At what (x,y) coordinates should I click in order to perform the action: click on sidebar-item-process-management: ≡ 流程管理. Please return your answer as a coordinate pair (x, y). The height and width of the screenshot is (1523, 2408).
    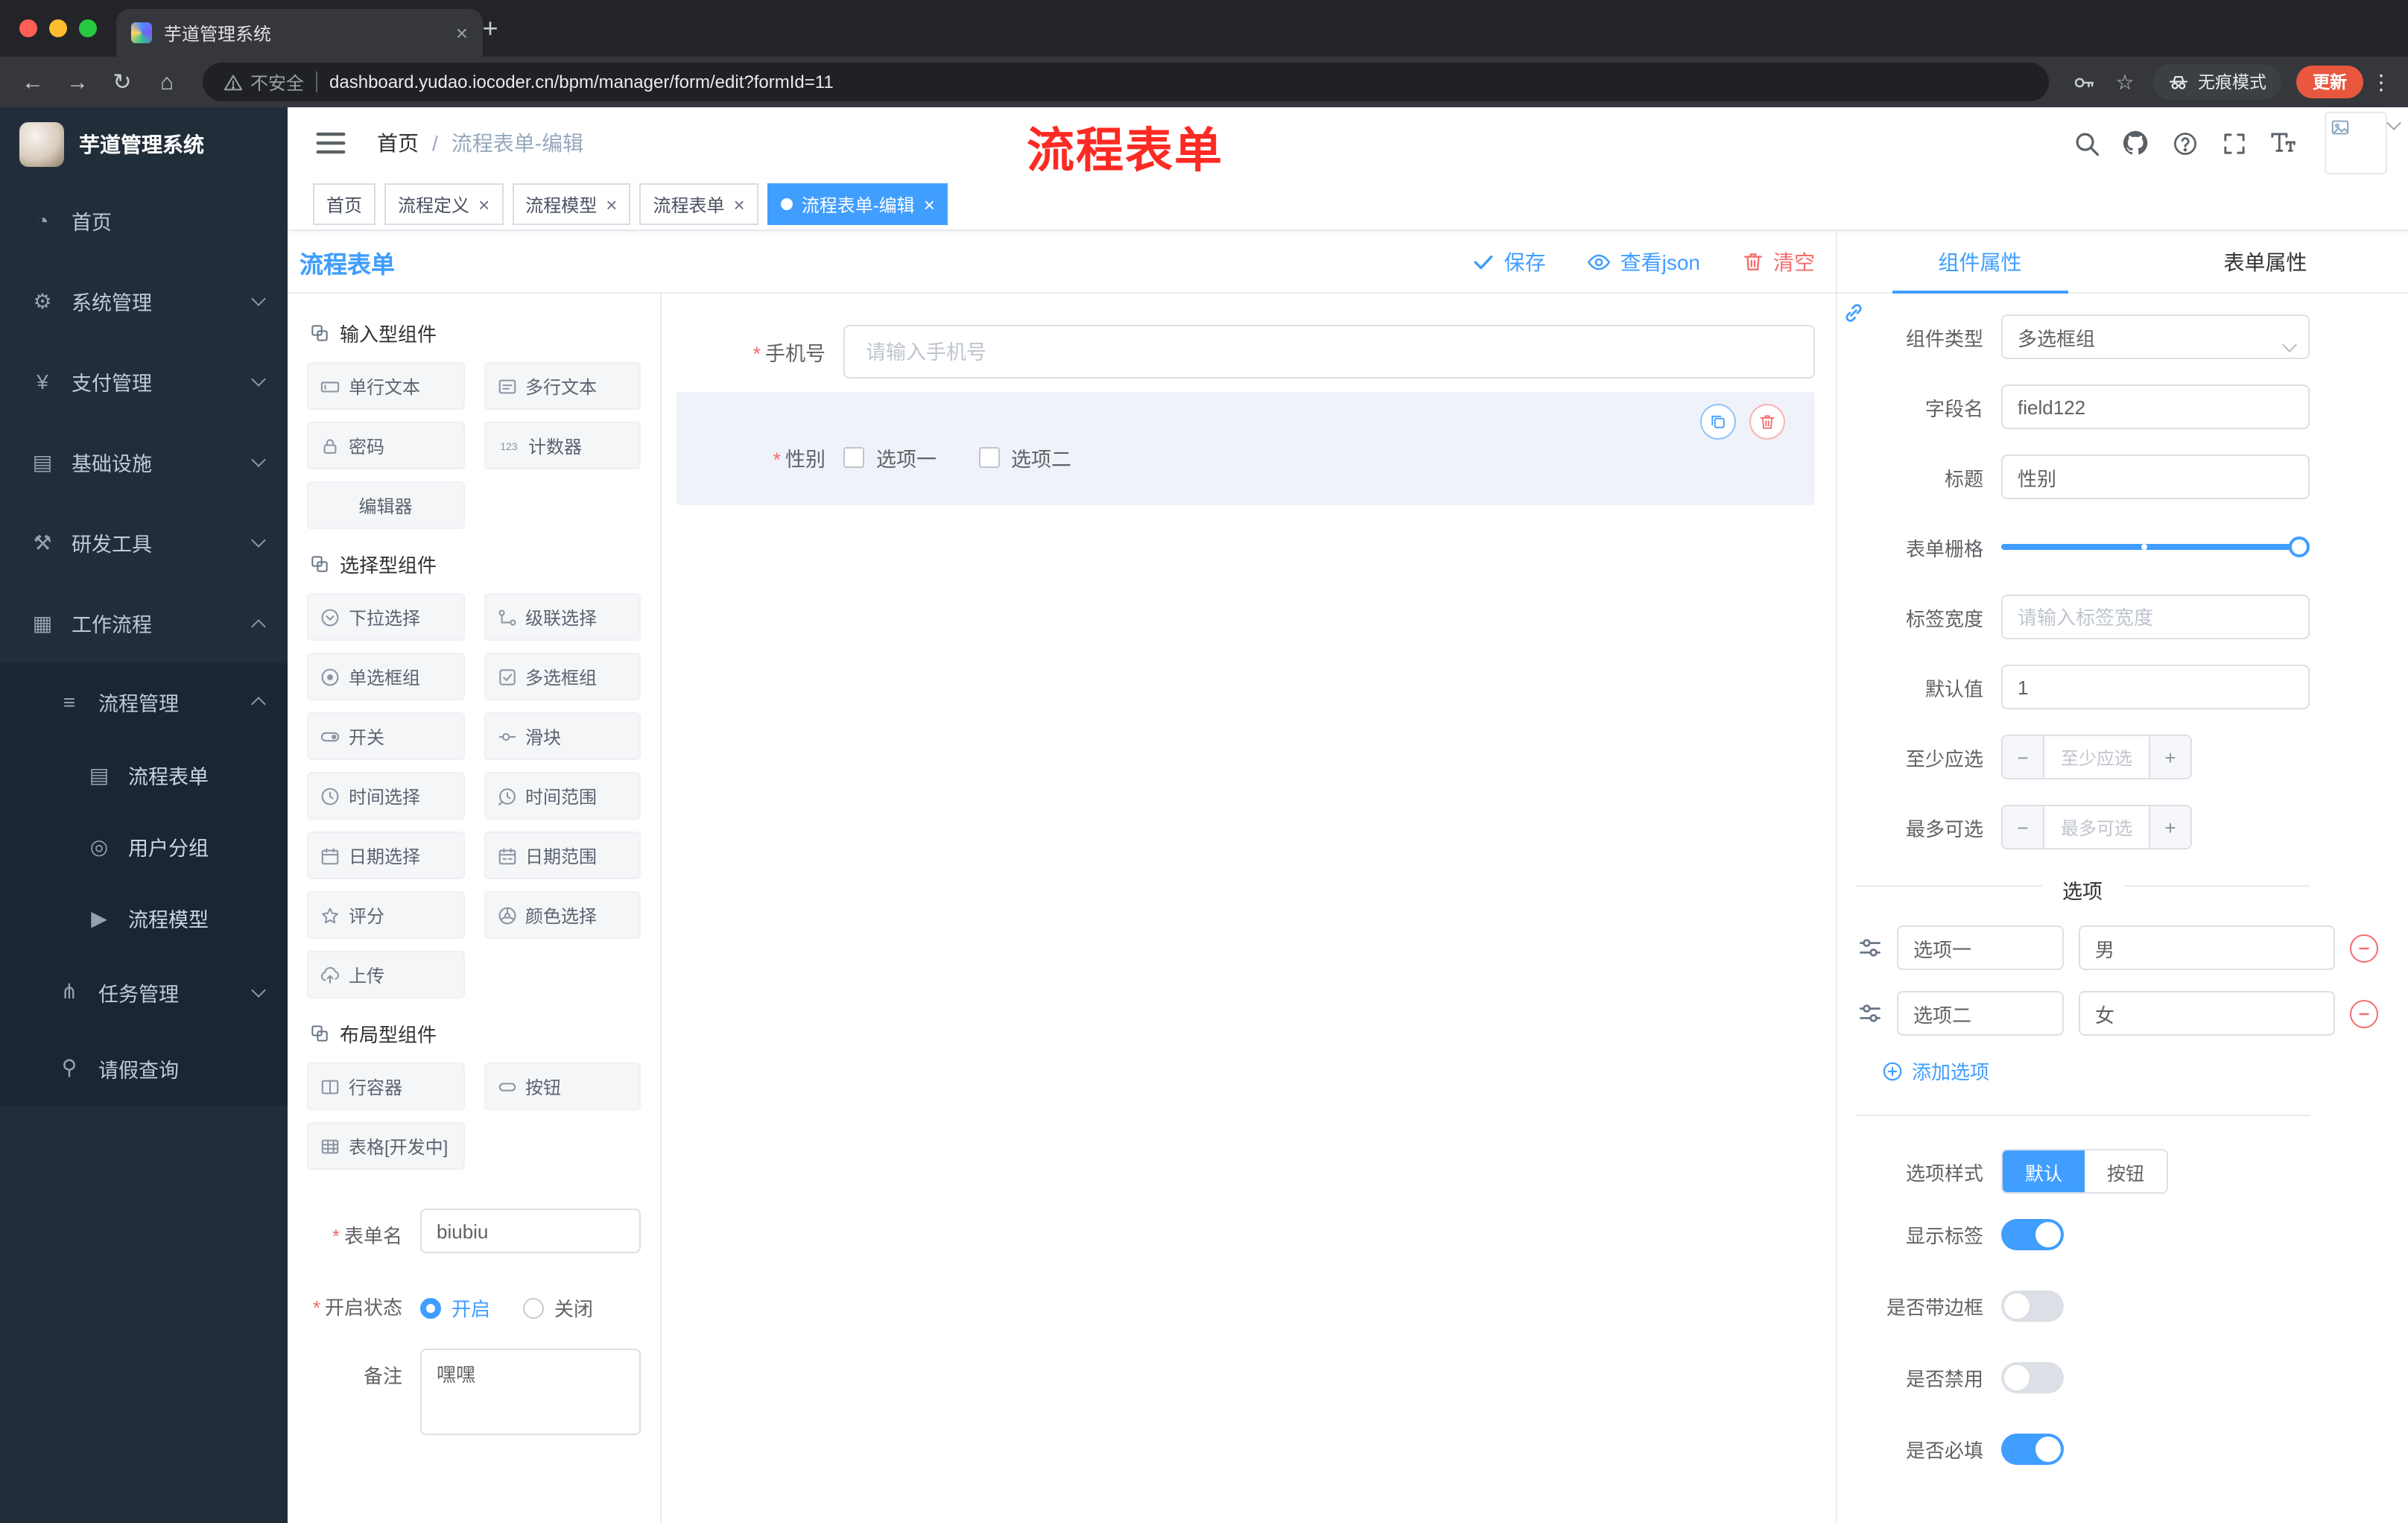
    Looking at the image, I should click on (144, 701).